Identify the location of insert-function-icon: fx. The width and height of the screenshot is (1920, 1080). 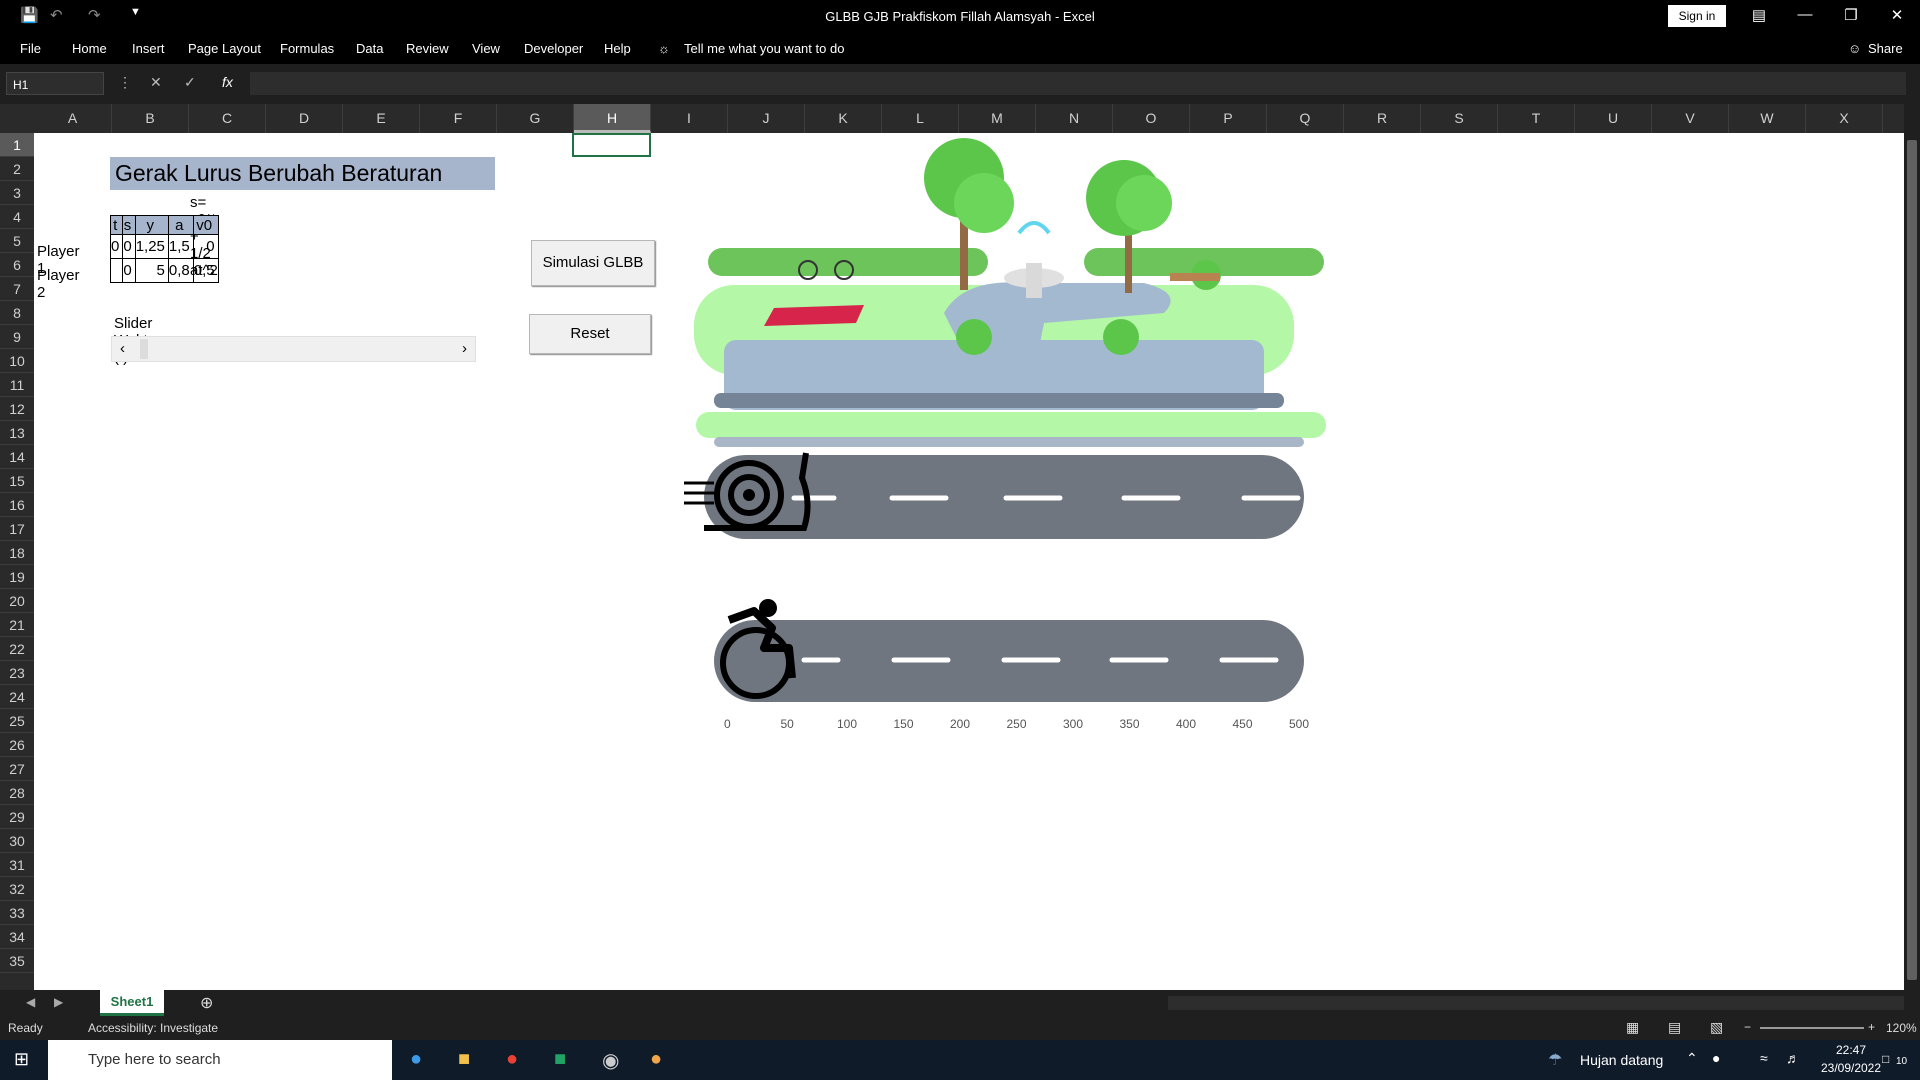
(227, 82).